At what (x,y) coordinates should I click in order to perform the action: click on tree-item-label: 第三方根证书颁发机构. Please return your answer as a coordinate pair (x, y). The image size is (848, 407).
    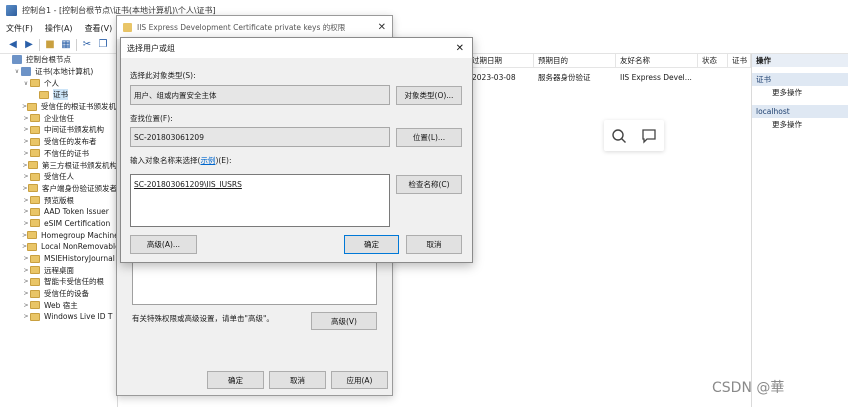
    Looking at the image, I should click on (79, 165).